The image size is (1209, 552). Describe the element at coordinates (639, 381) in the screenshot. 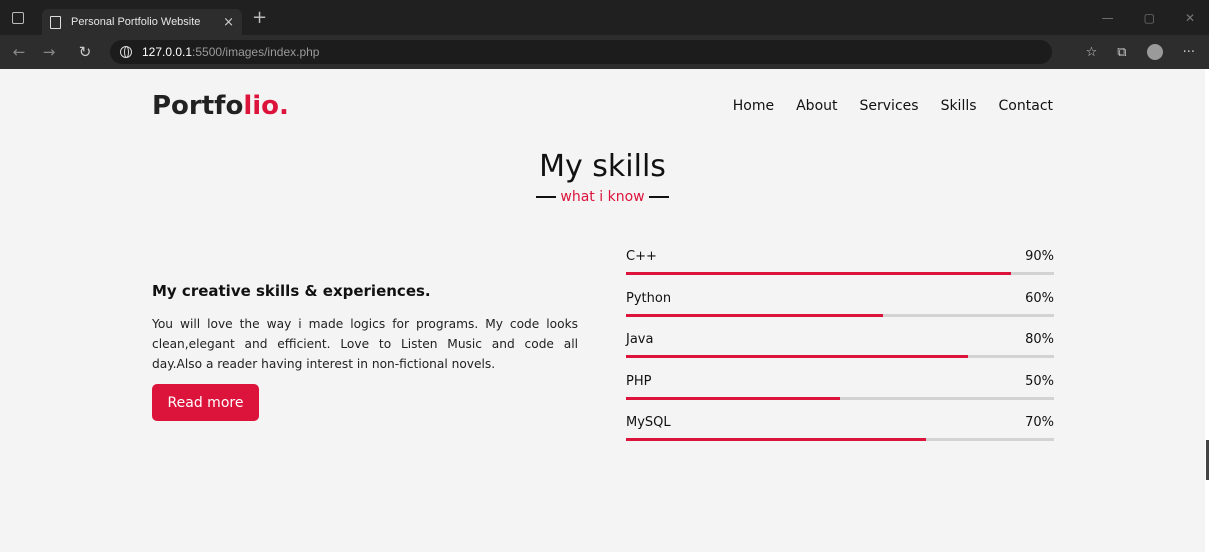

I see `skill-name: PHP` at that location.